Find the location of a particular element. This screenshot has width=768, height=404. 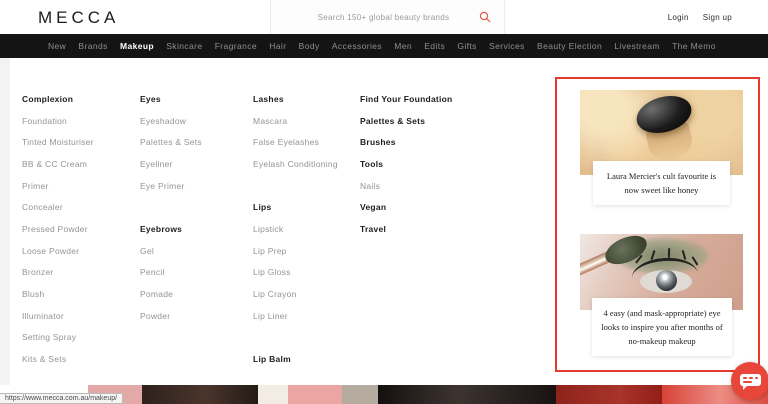

nav-item: Makeup is located at coordinates (137, 46).